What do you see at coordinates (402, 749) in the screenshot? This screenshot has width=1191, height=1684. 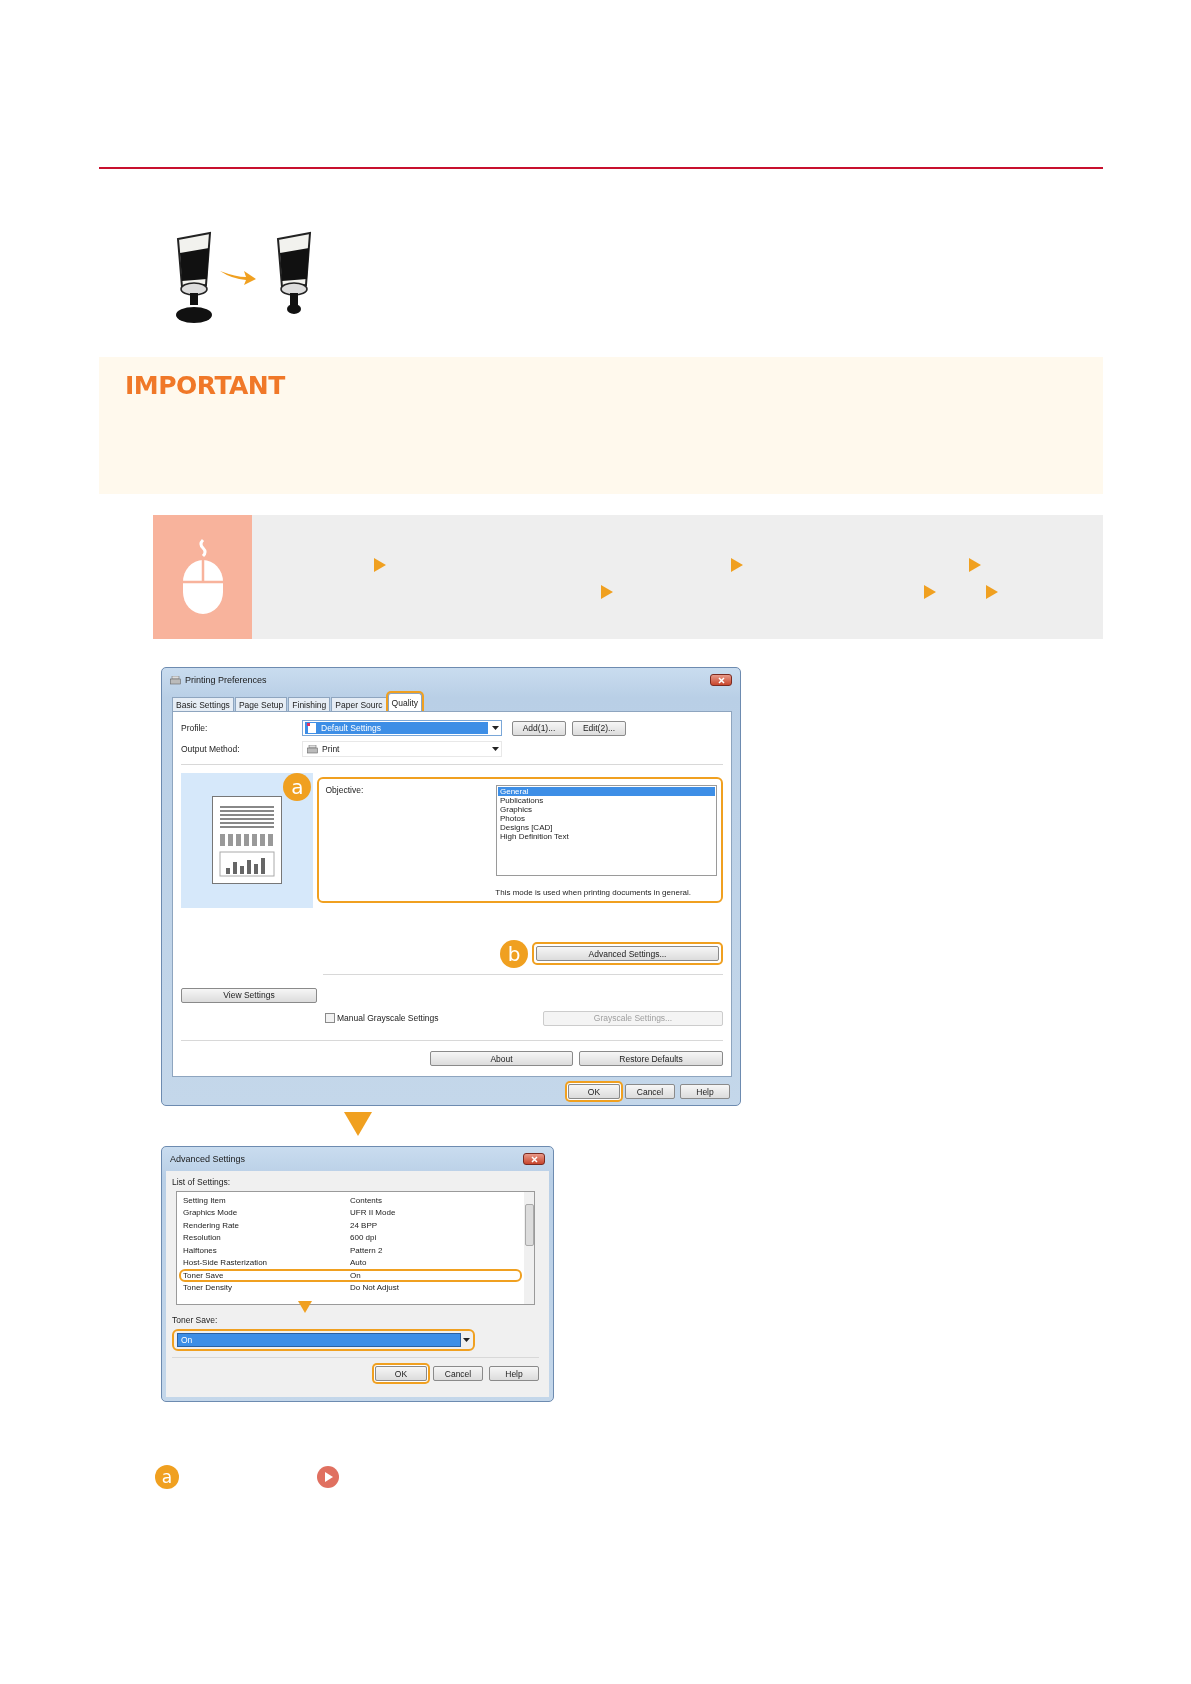 I see `output-method-dropdown: Print` at bounding box center [402, 749].